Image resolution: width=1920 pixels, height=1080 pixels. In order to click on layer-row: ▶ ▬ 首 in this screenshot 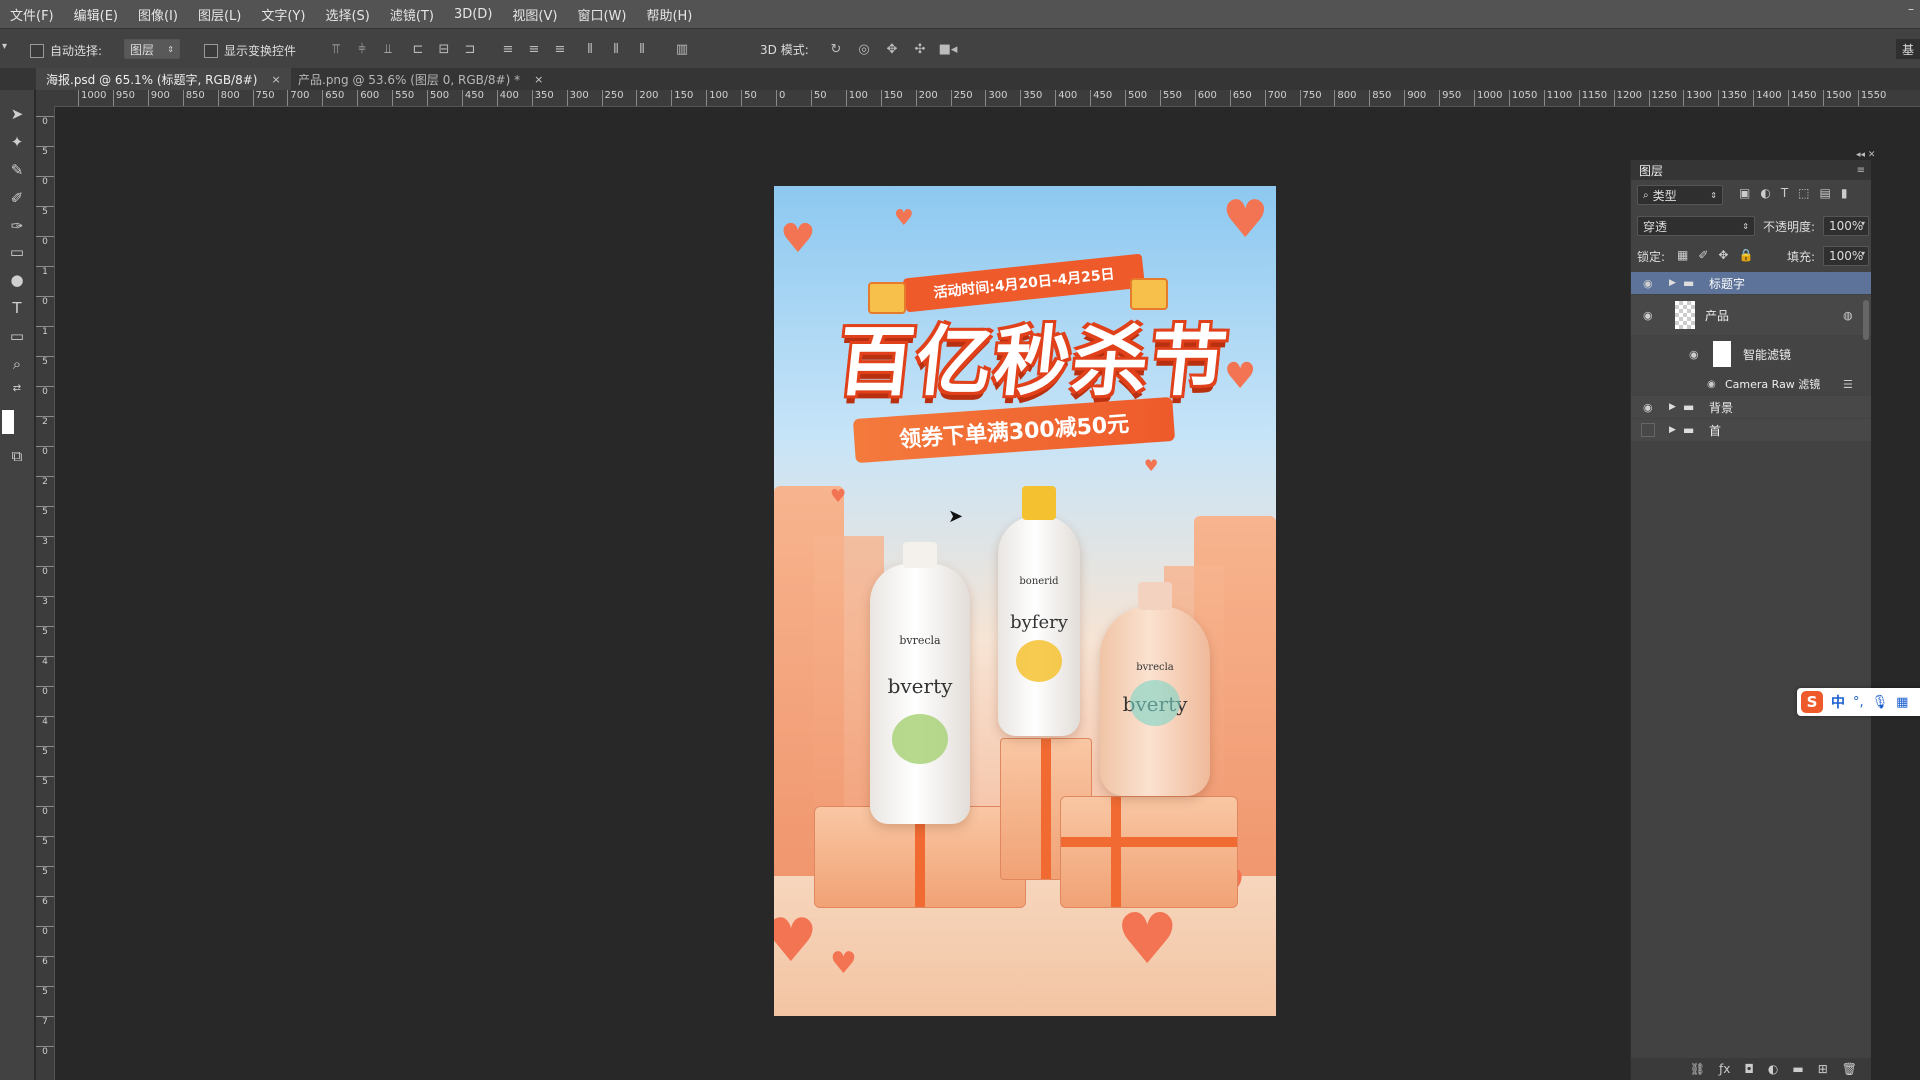, I will do `click(1751, 430)`.